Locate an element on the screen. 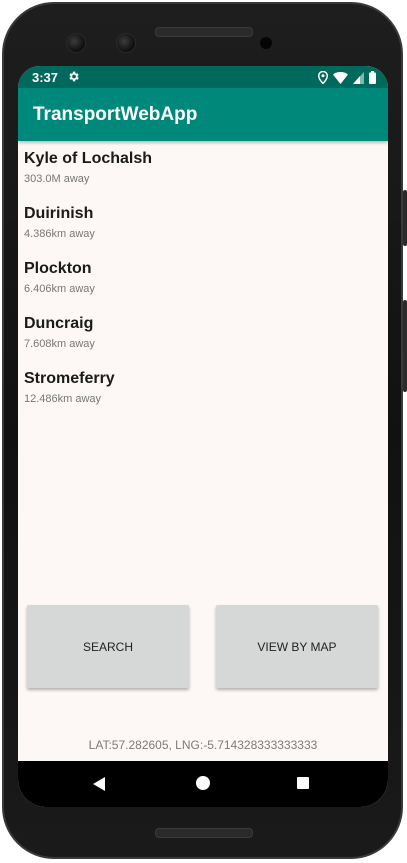 This screenshot has height=863, width=407. bottom-speaker is located at coordinates (204, 833).